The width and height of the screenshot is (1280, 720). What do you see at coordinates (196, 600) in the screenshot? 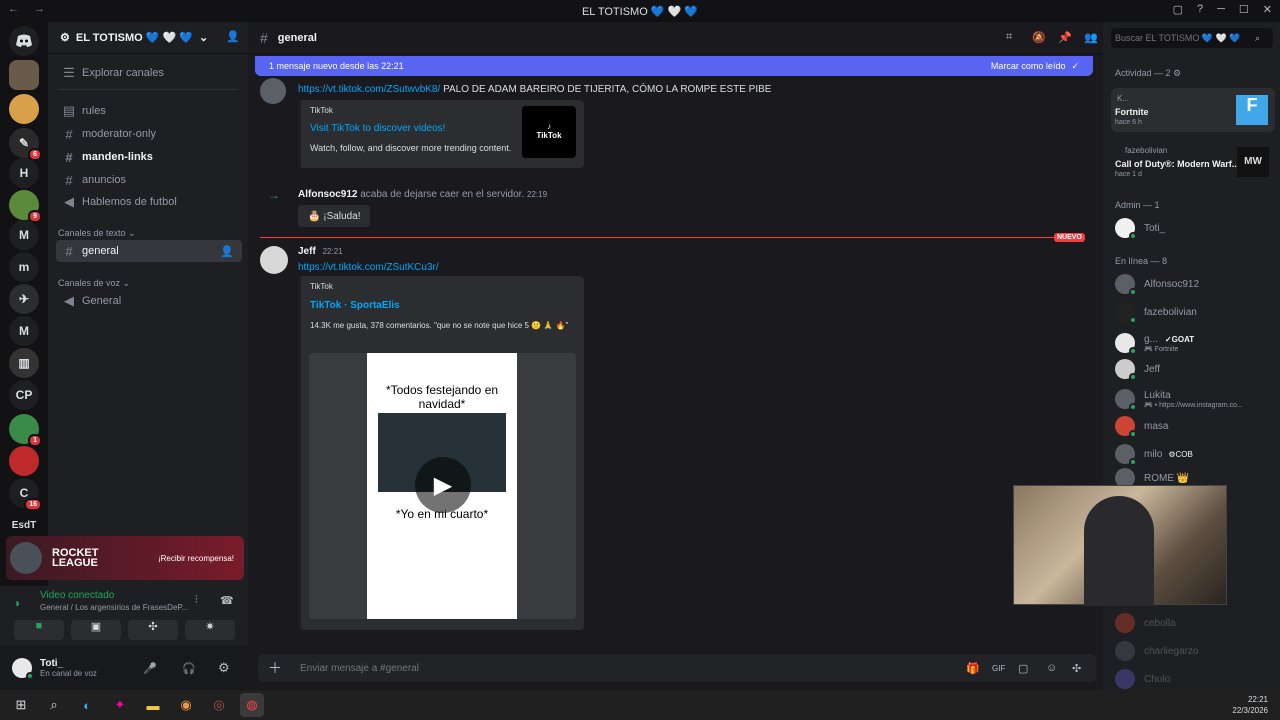
I see `noise-icon: ⫶` at bounding box center [196, 600].